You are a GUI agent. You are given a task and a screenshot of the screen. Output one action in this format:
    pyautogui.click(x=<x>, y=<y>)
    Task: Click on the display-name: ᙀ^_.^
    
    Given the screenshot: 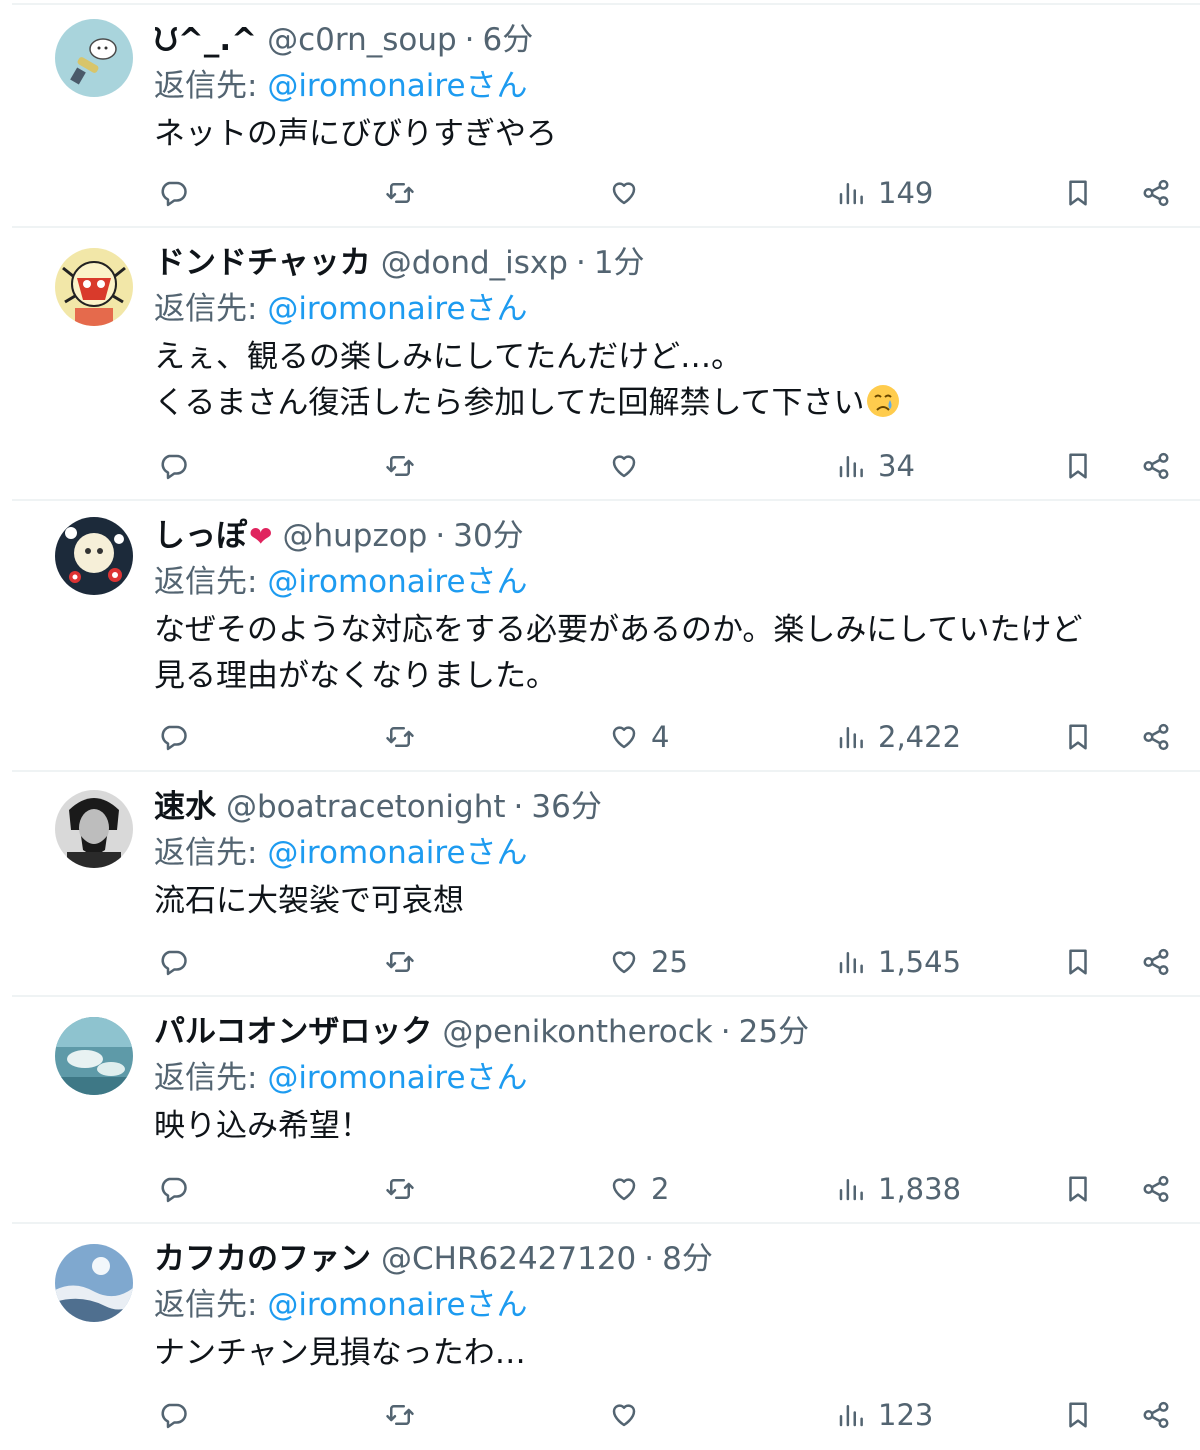 What is the action you would take?
    pyautogui.click(x=205, y=40)
    